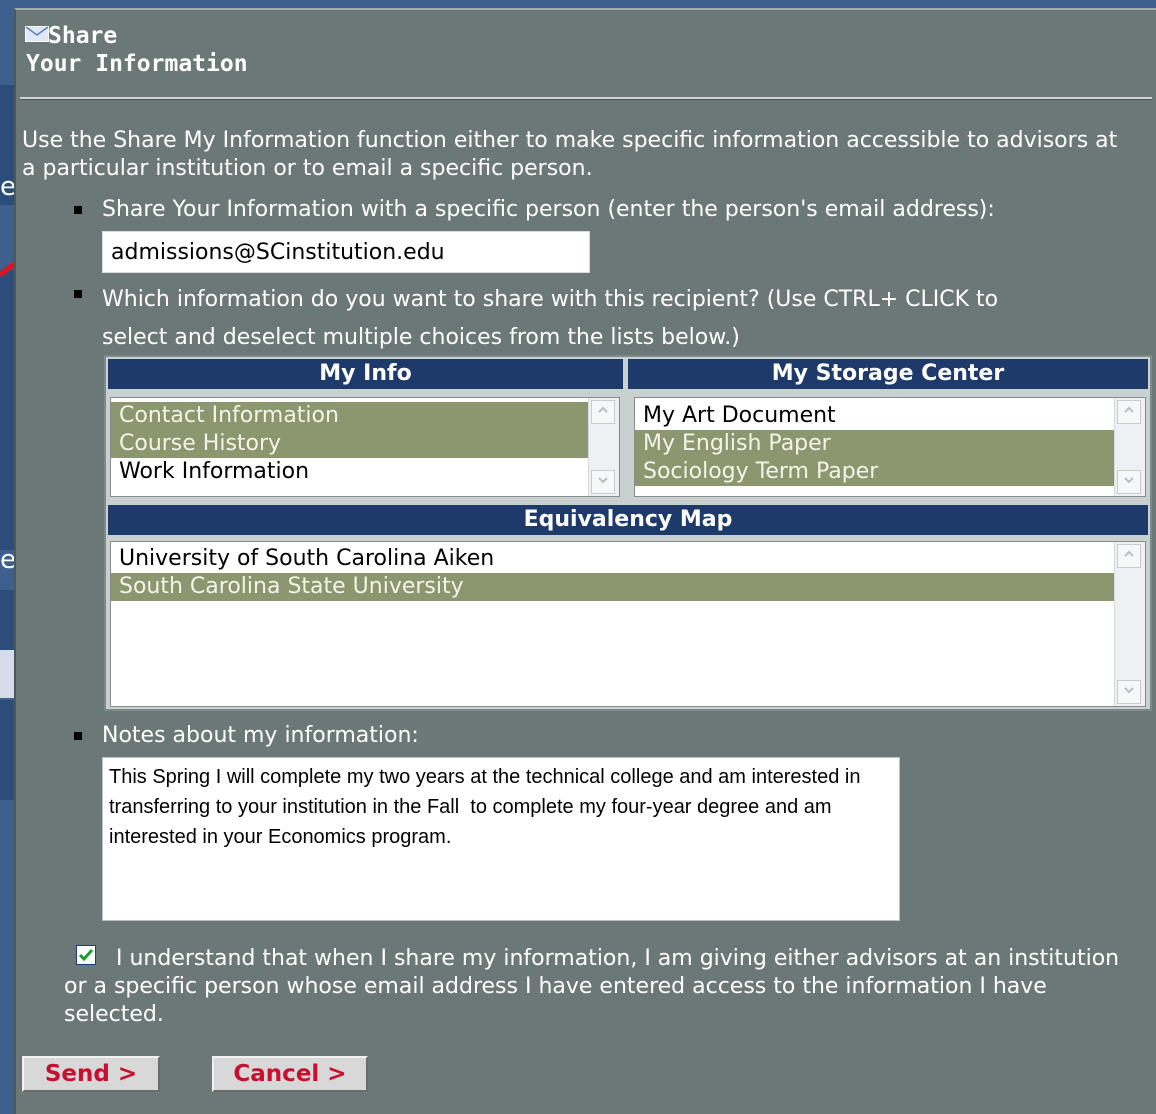 The height and width of the screenshot is (1114, 1156). I want to click on list-option: Work Information, so click(354, 472).